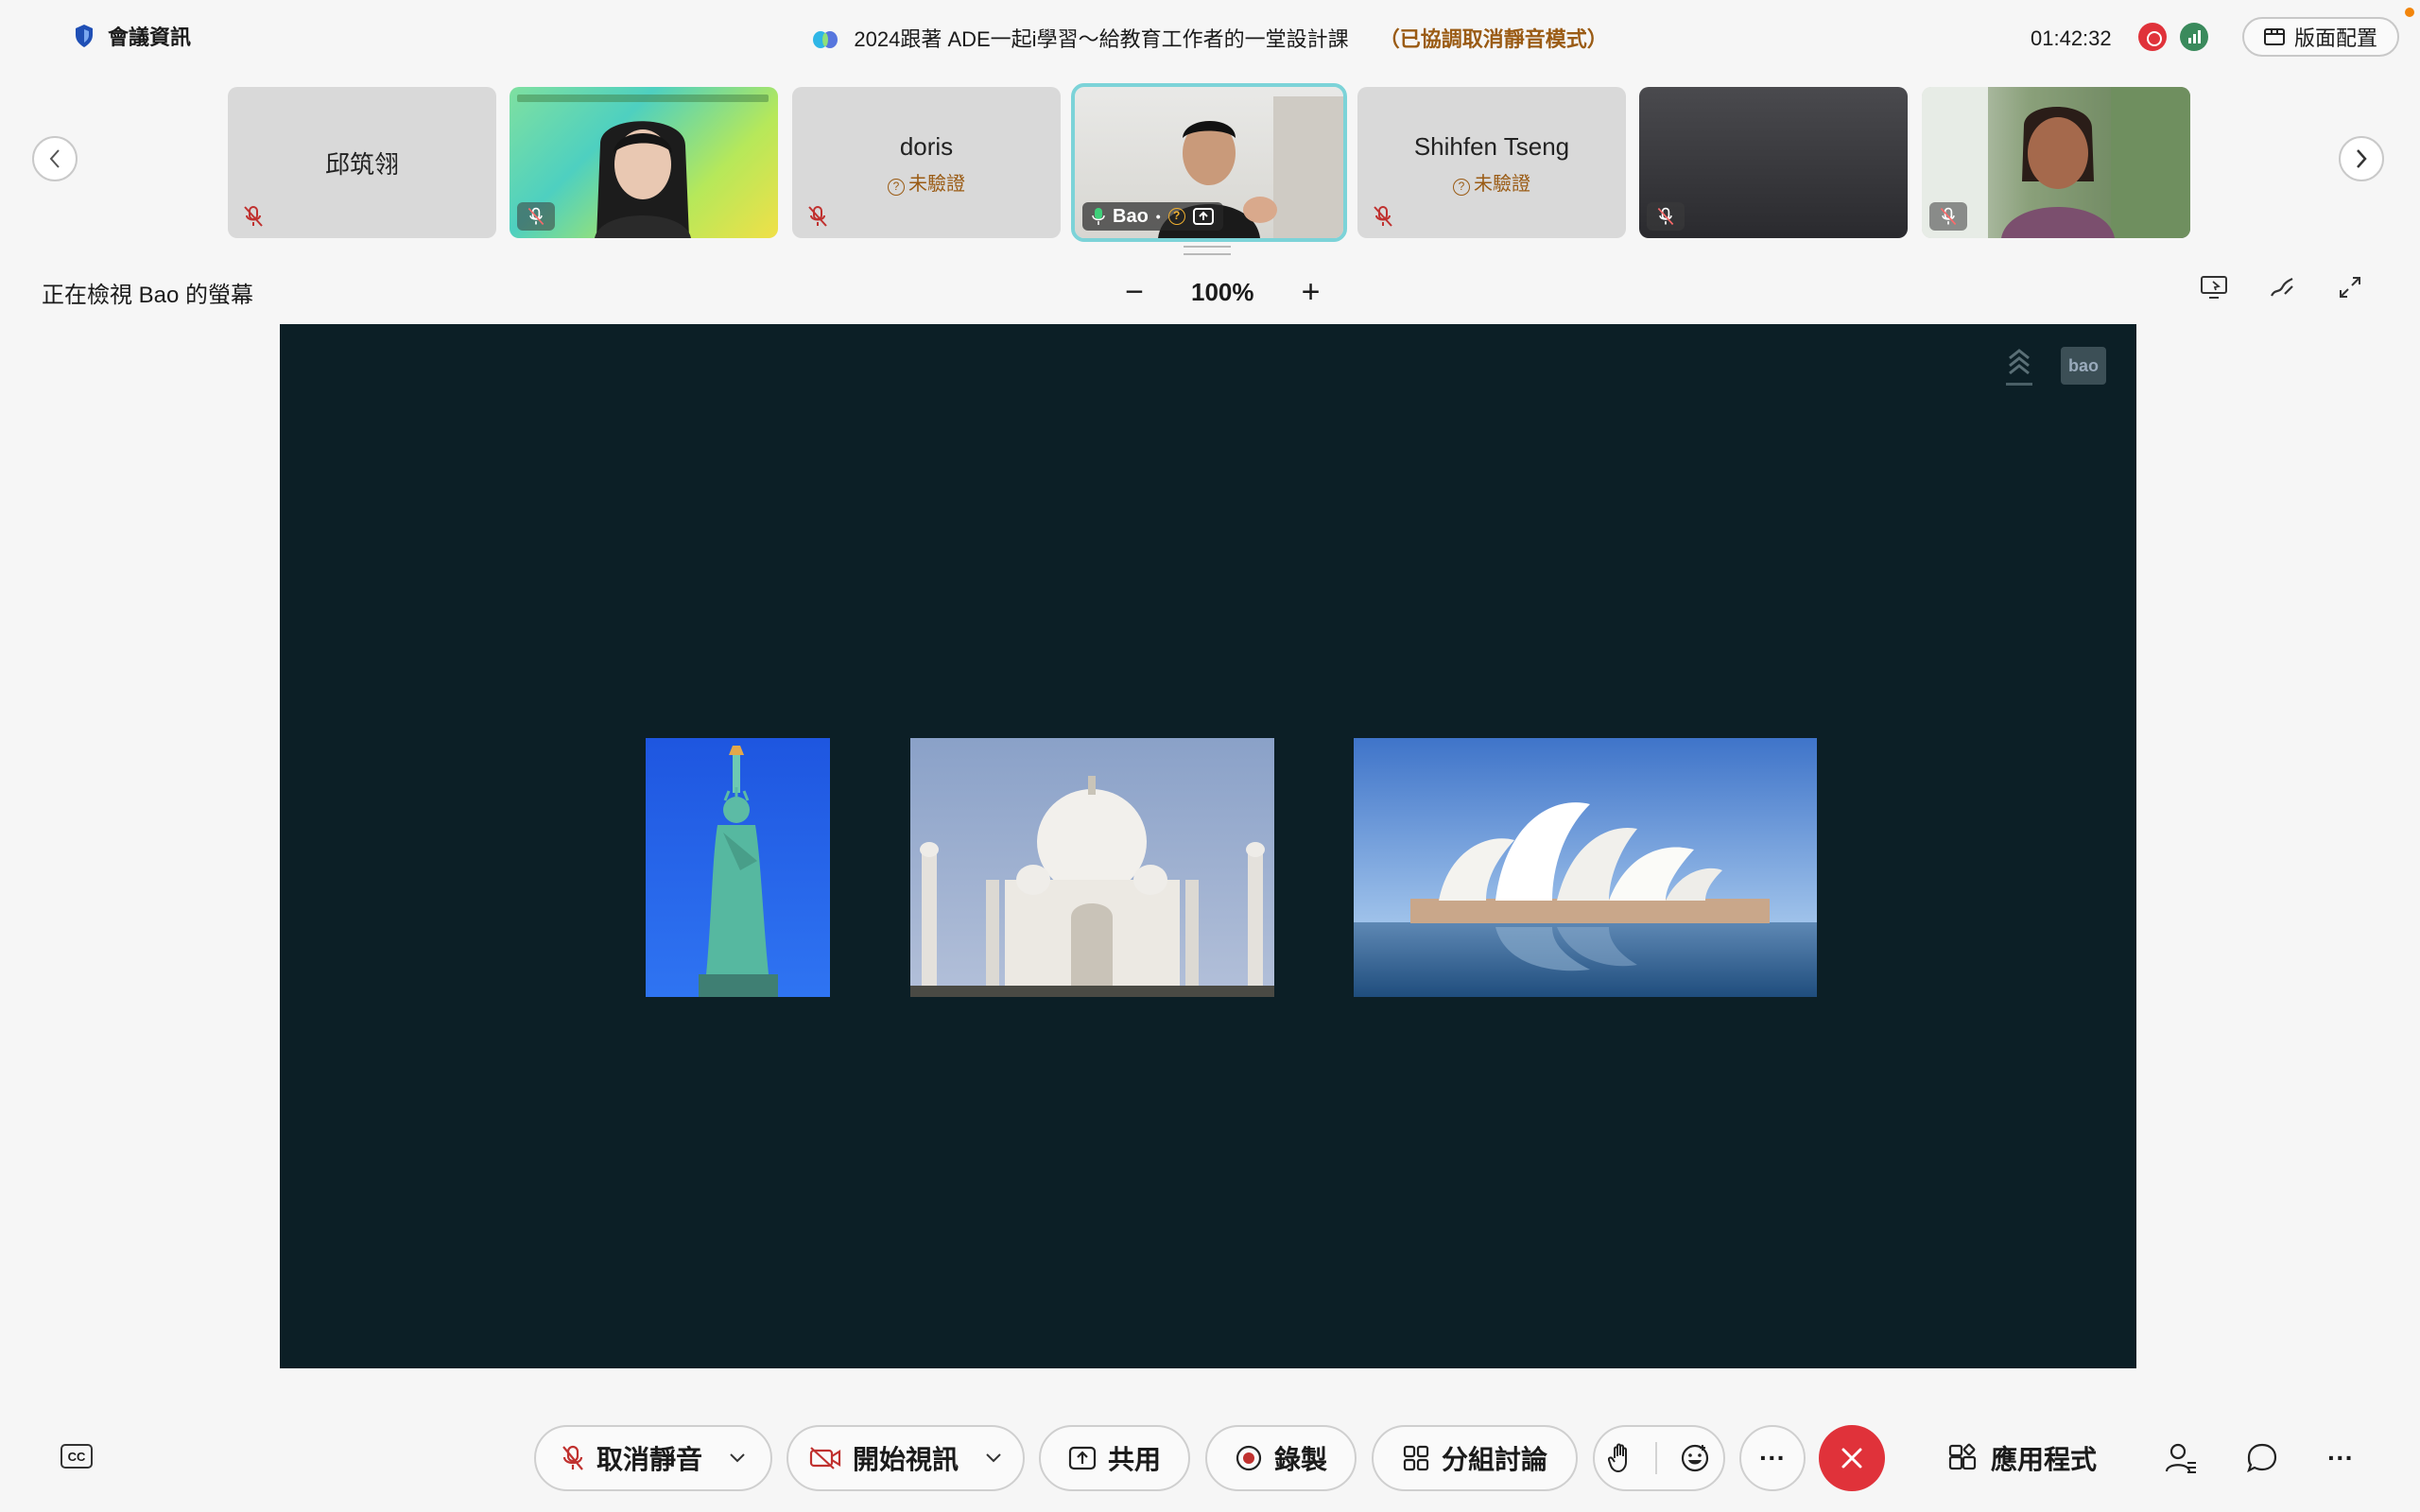 The width and height of the screenshot is (2420, 1512). What do you see at coordinates (1494, 1459) in the screenshot?
I see `breakout-label: 分組討論` at bounding box center [1494, 1459].